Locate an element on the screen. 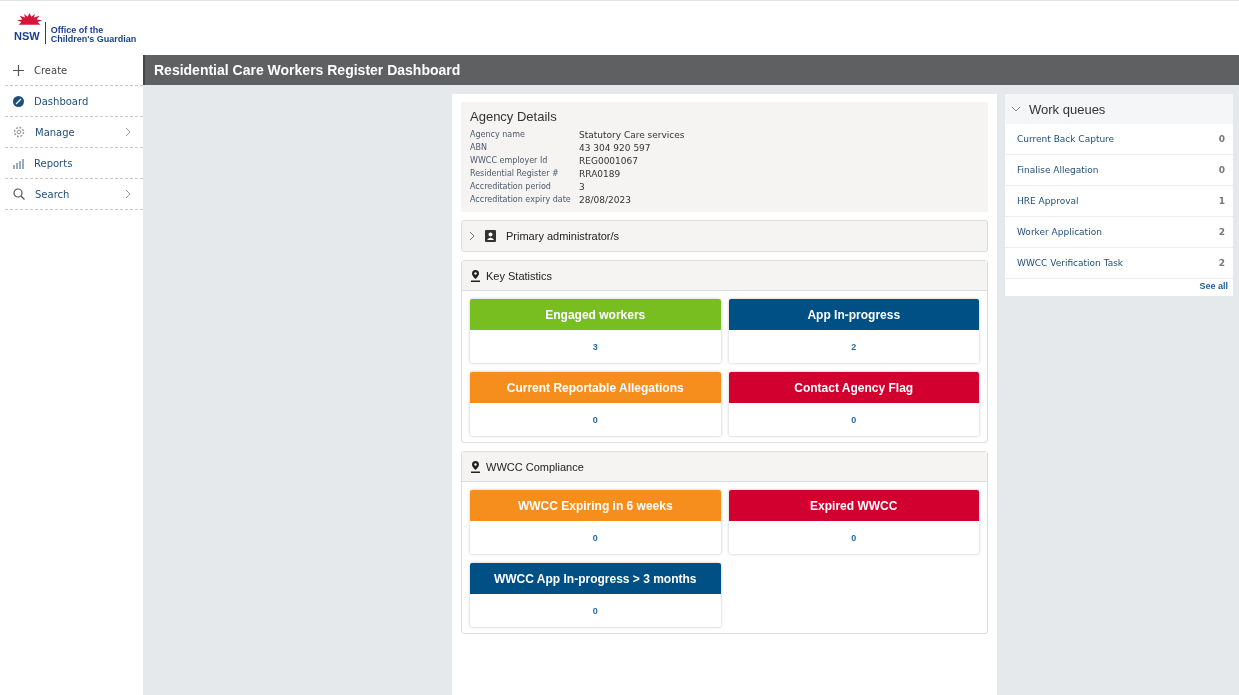  nav-label: Manage is located at coordinates (55, 132).